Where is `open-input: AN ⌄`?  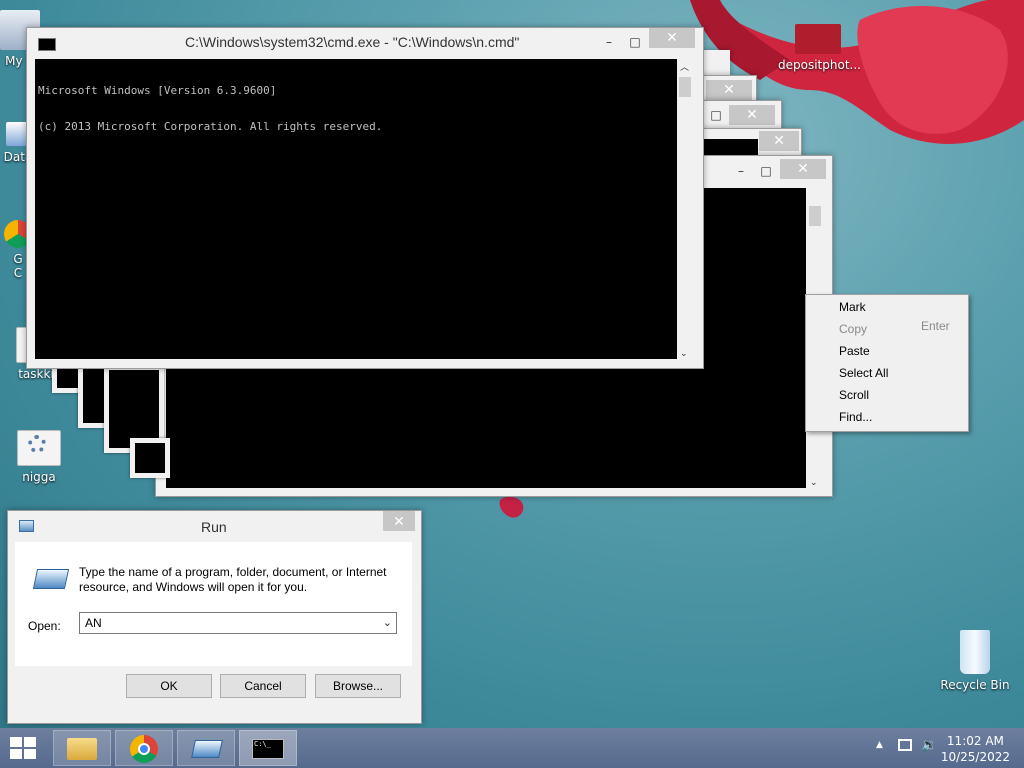 open-input: AN ⌄ is located at coordinates (238, 623).